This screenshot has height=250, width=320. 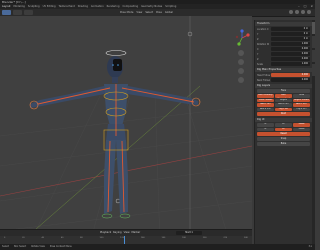 What do you see at coordinates (265, 96) in the screenshot?
I see `layer-face-primary-button: Face (Primary)` at bounding box center [265, 96].